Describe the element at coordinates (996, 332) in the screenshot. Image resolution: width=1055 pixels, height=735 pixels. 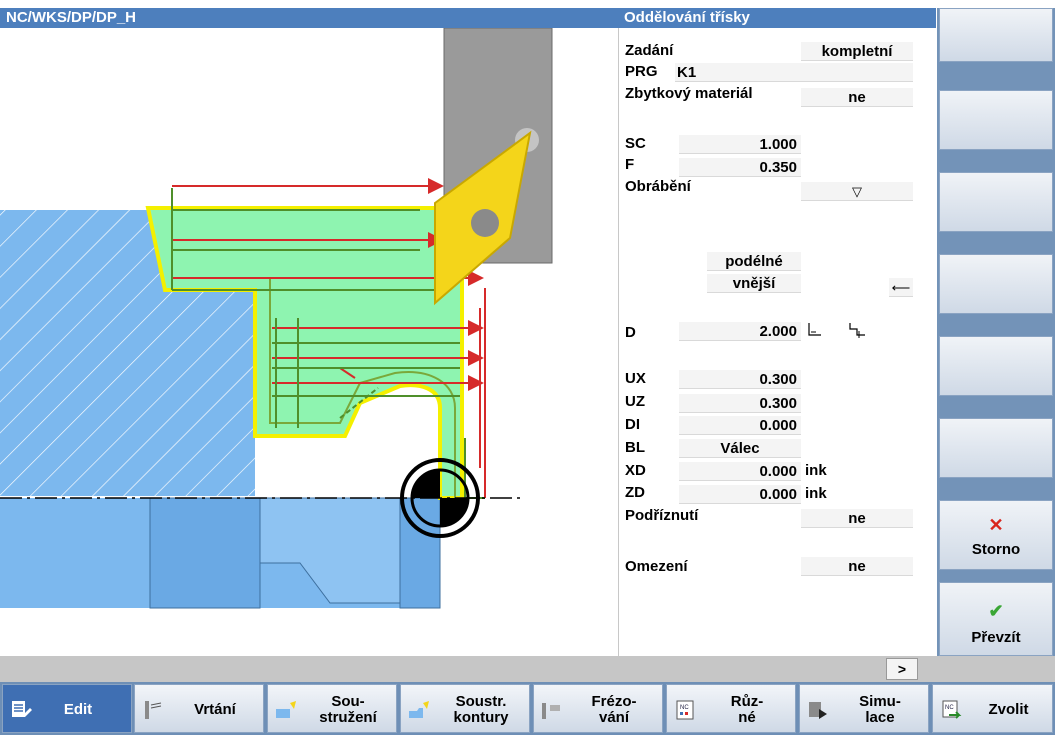
I see `vertical-softkey-bar: ✕ Storno ✔ Převzít` at that location.